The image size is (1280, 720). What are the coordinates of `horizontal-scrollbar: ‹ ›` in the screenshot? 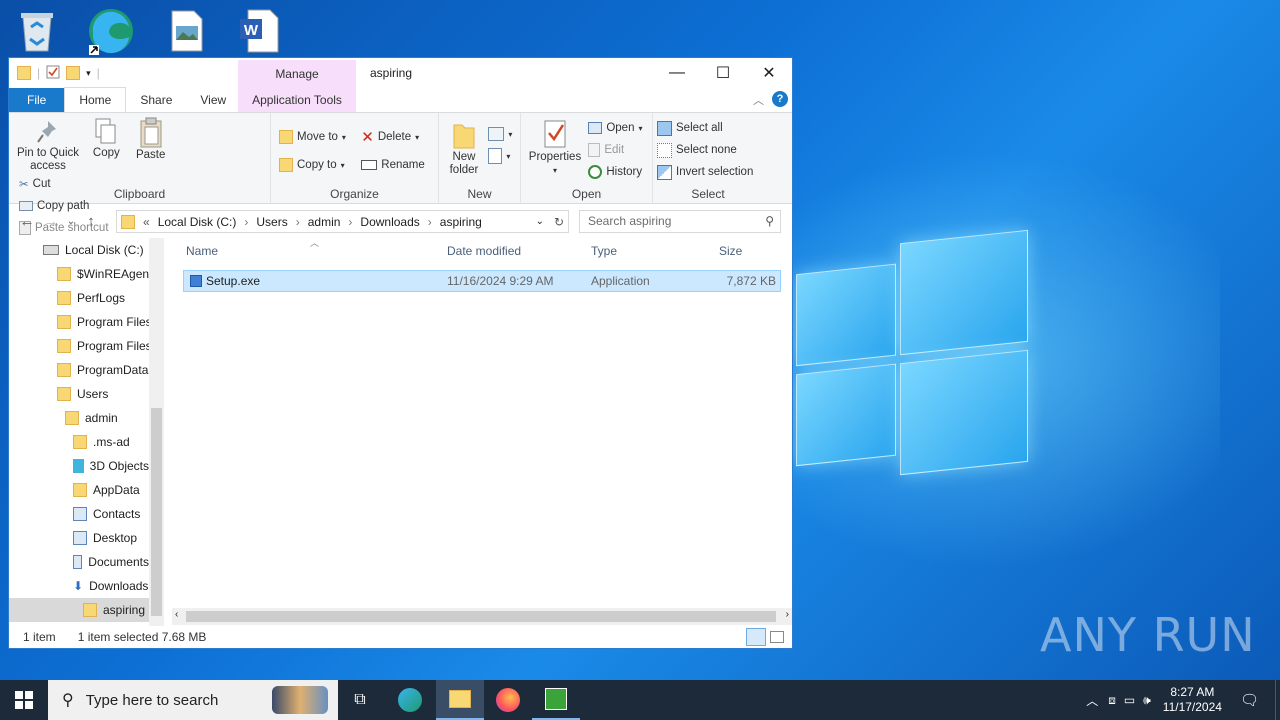 It's located at (482, 616).